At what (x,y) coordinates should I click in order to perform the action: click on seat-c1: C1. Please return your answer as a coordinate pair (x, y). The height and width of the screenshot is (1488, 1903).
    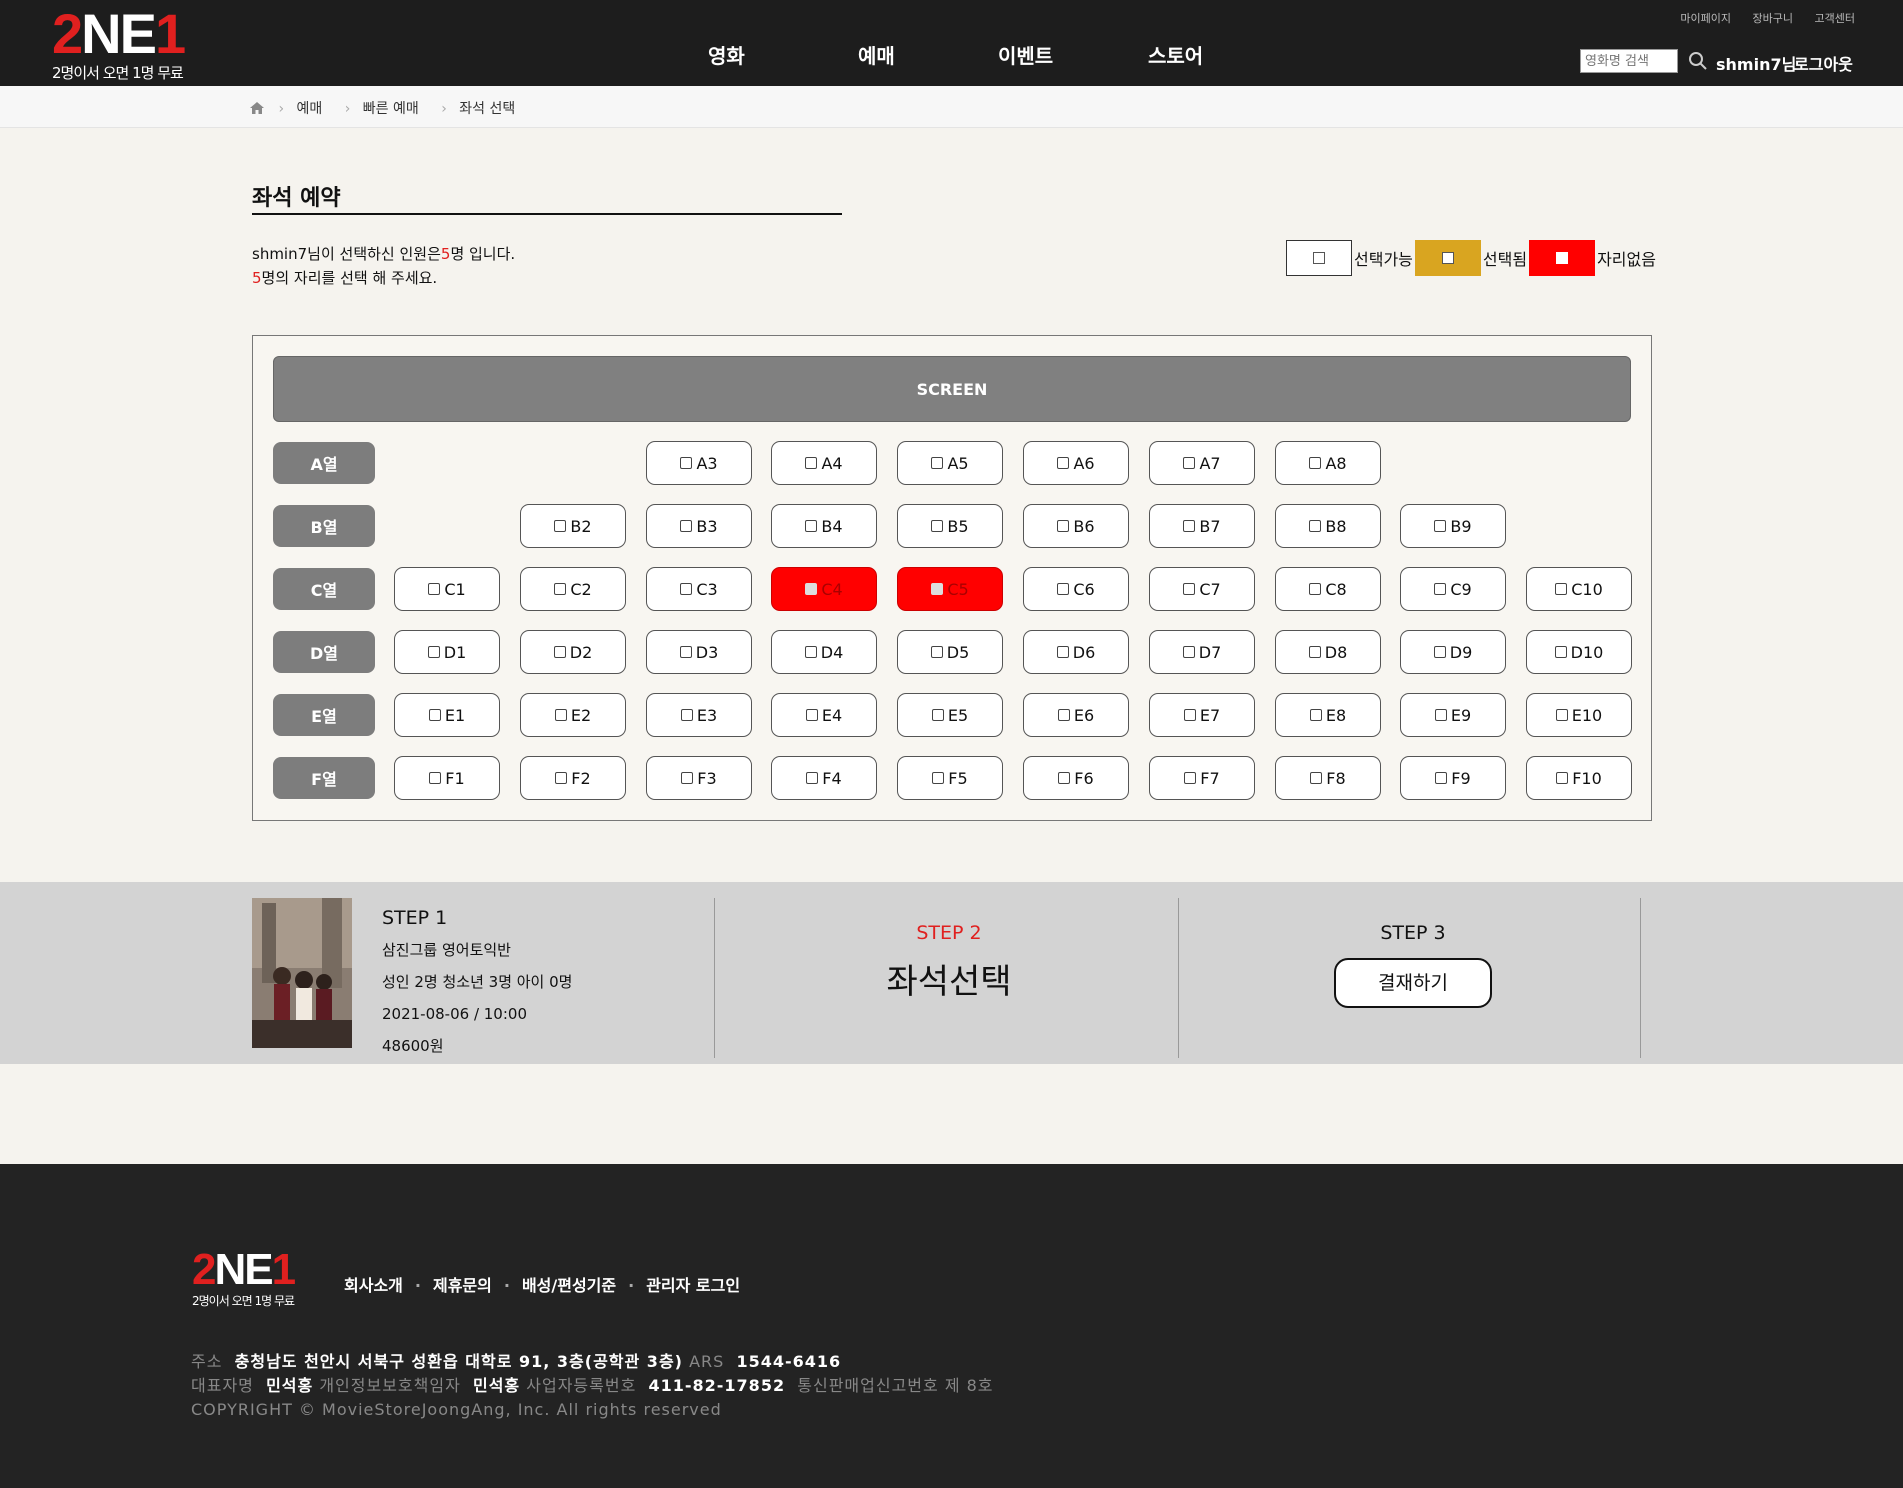
    Looking at the image, I should click on (447, 589).